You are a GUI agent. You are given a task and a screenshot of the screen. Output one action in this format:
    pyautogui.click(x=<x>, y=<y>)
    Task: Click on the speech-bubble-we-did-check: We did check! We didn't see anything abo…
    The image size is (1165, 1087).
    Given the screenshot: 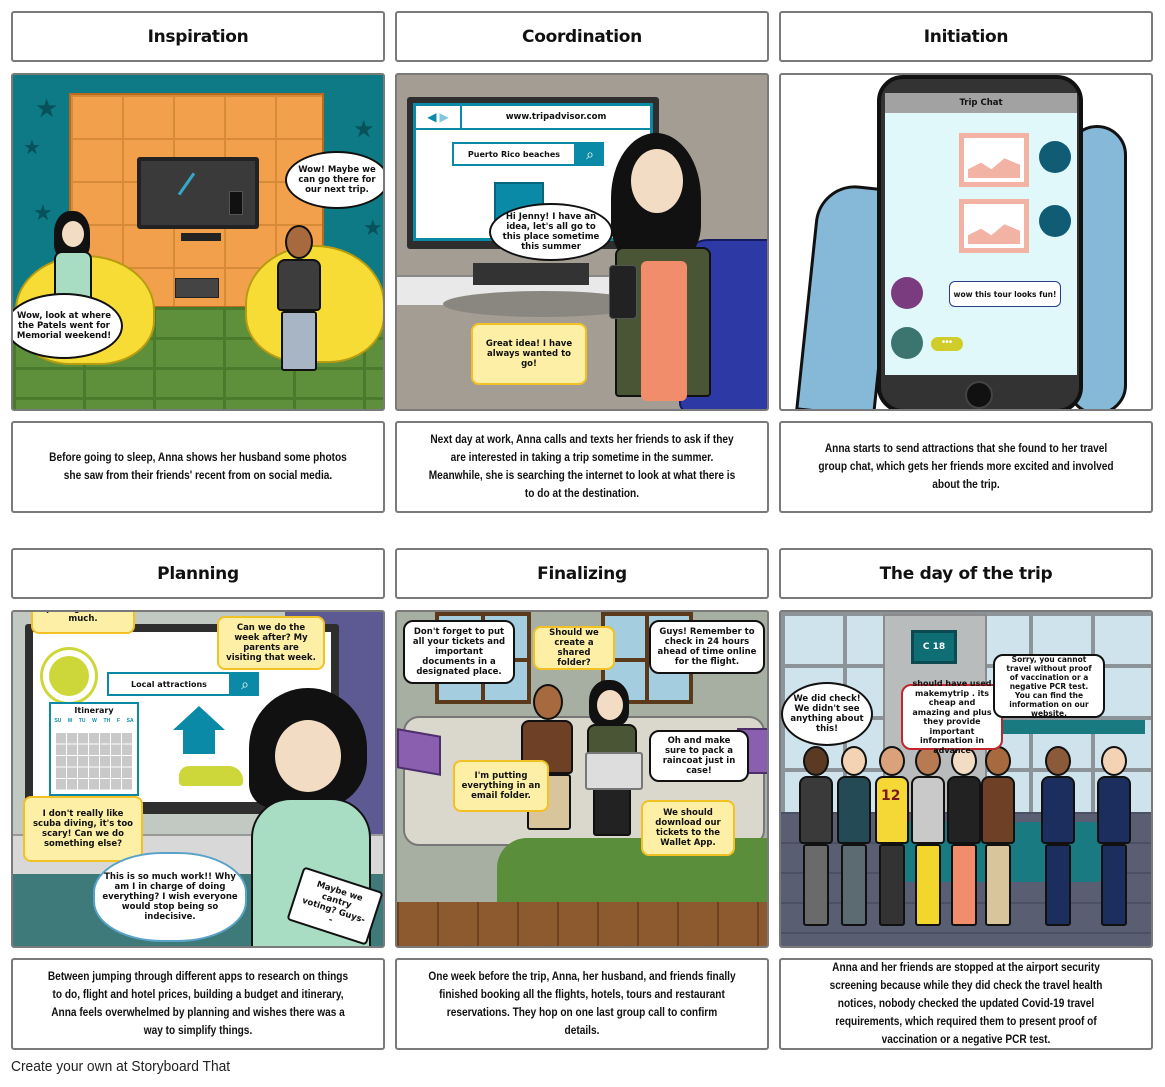 What is the action you would take?
    pyautogui.click(x=827, y=714)
    